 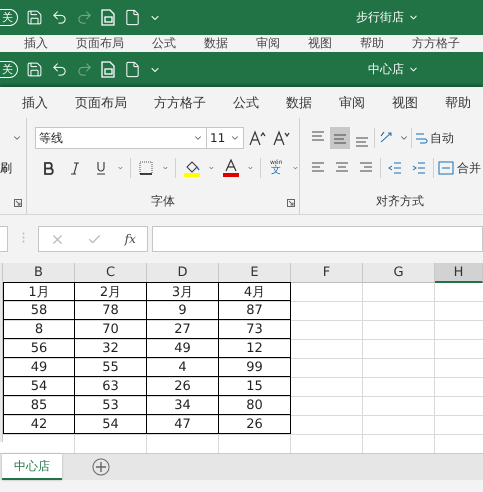 What do you see at coordinates (111, 329) in the screenshot?
I see `table-cell: 70` at bounding box center [111, 329].